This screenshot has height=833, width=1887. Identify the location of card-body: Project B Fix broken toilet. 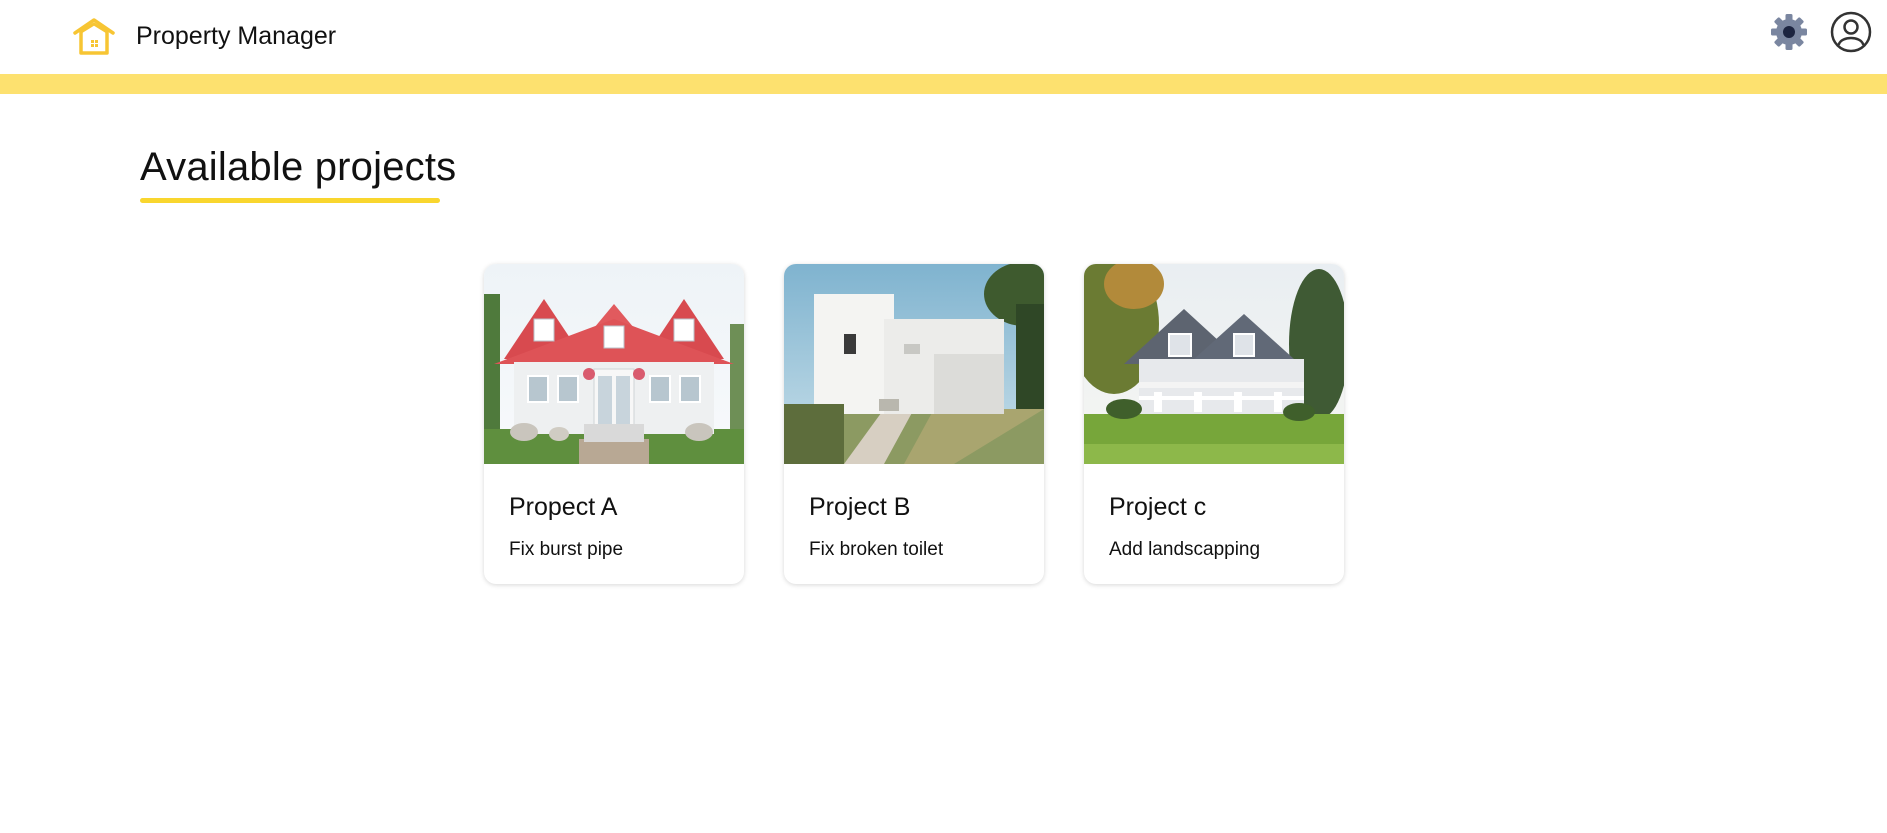
(914, 513).